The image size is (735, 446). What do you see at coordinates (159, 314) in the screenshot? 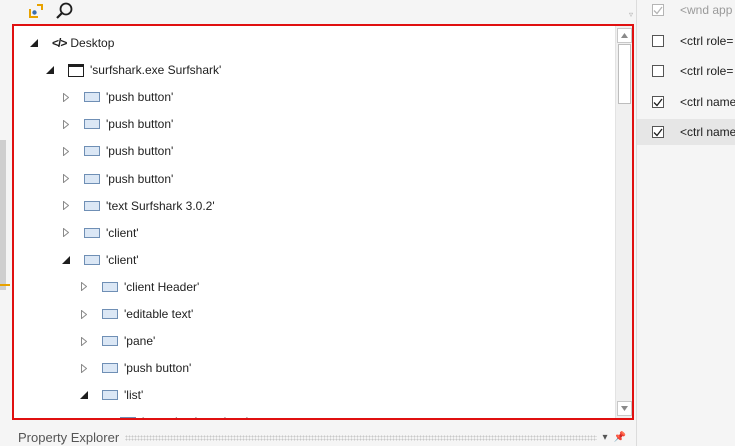
I see `tree-node-label: 'editable text'` at bounding box center [159, 314].